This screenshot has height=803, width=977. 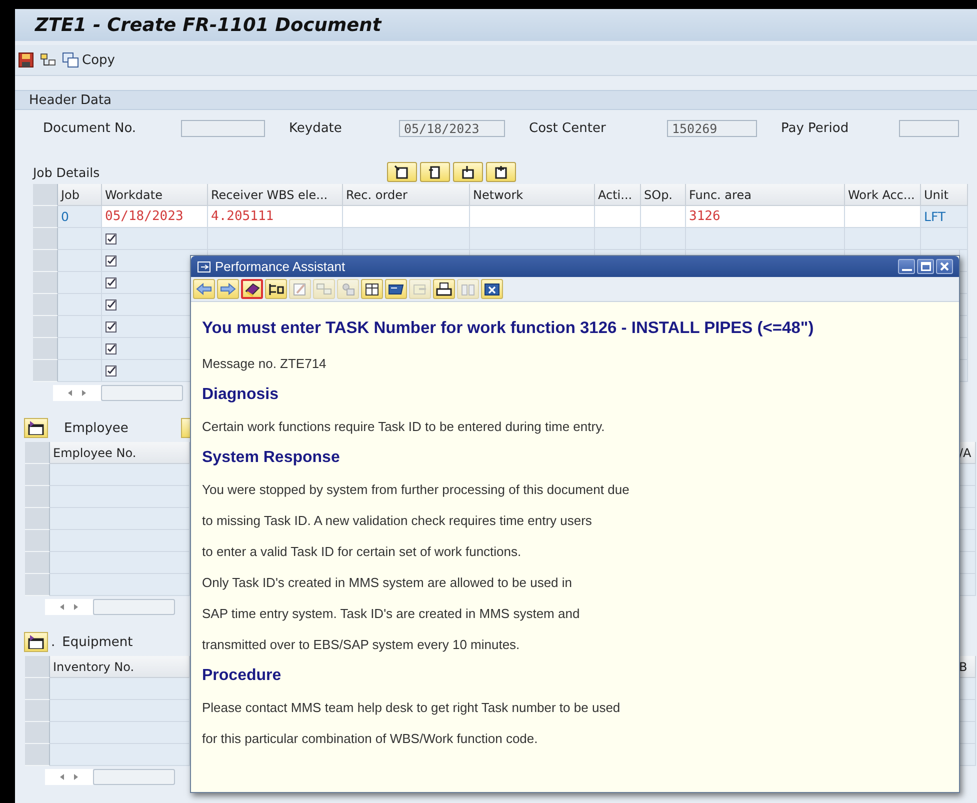 What do you see at coordinates (324, 289) in the screenshot?
I see `split-icon` at bounding box center [324, 289].